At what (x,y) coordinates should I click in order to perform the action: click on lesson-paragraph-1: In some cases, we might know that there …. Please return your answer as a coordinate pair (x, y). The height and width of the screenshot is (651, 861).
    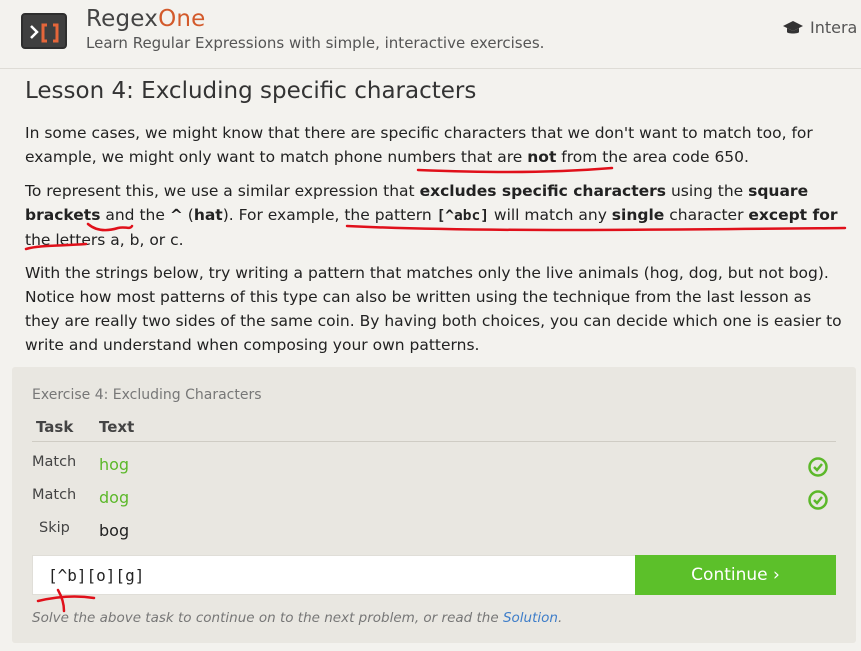
    Looking at the image, I should click on (419, 145).